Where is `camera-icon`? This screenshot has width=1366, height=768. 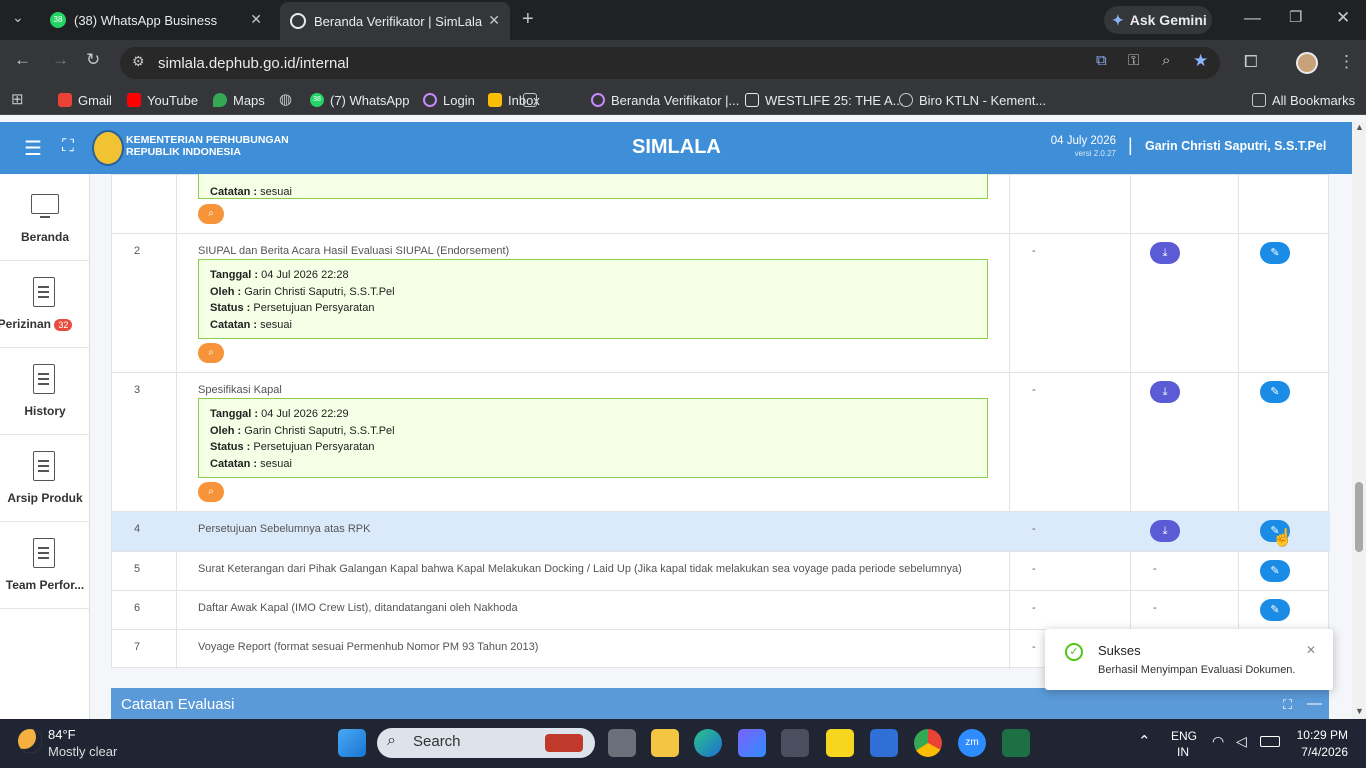 camera-icon is located at coordinates (795, 743).